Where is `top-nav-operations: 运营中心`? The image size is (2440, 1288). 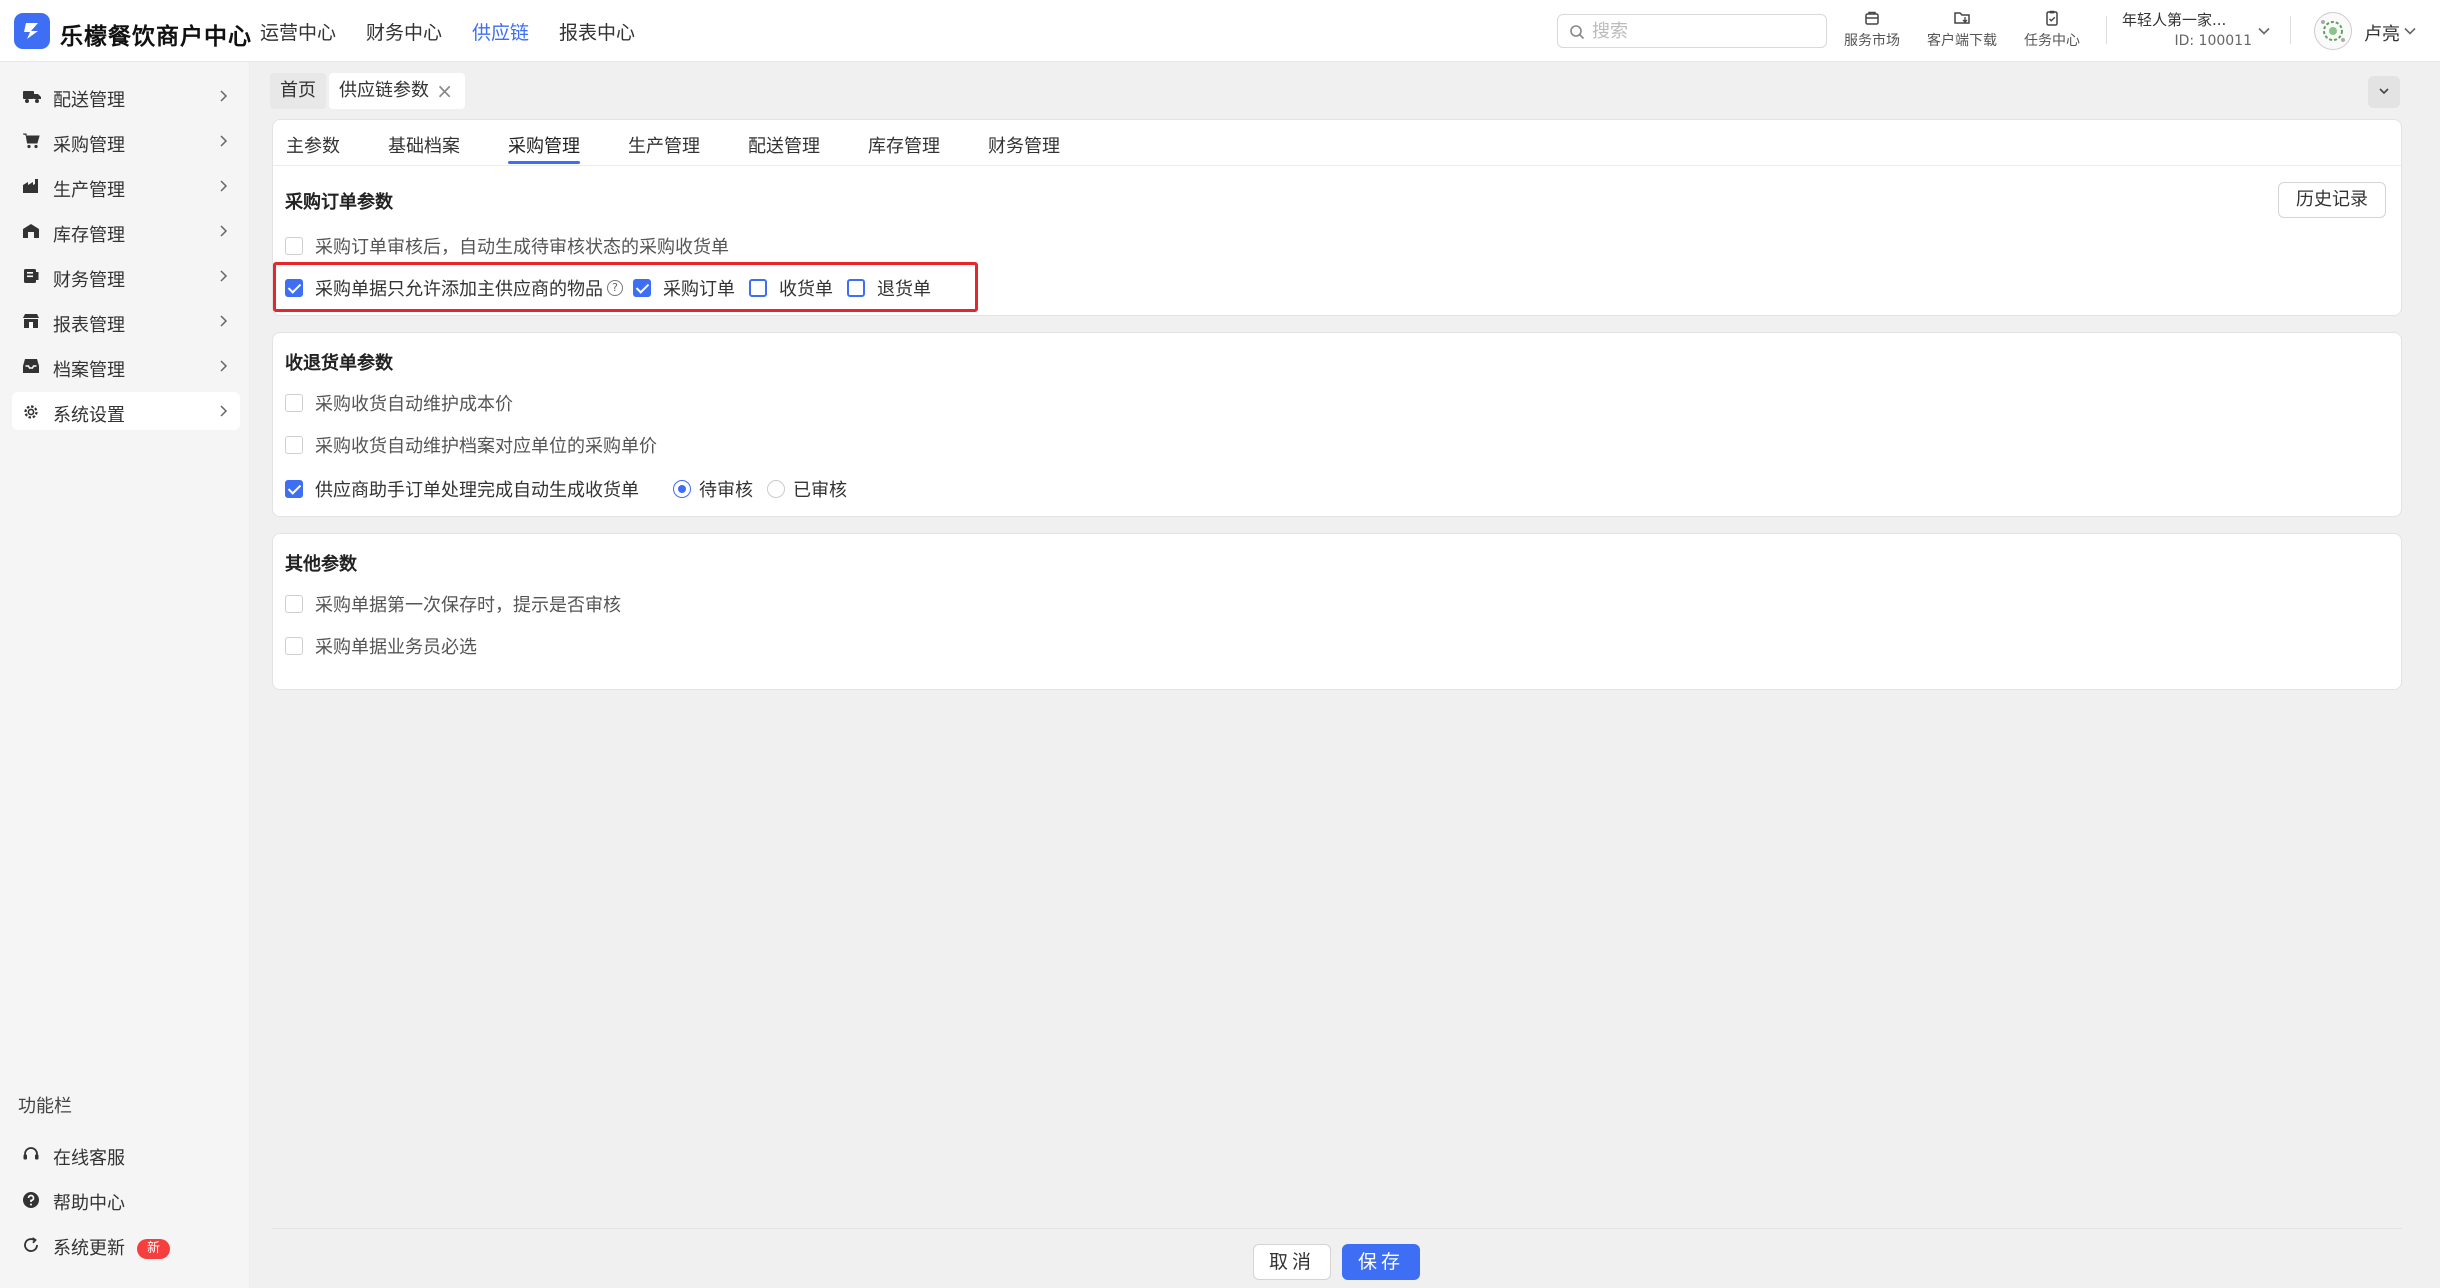 top-nav-operations: 运营中心 is located at coordinates (298, 31).